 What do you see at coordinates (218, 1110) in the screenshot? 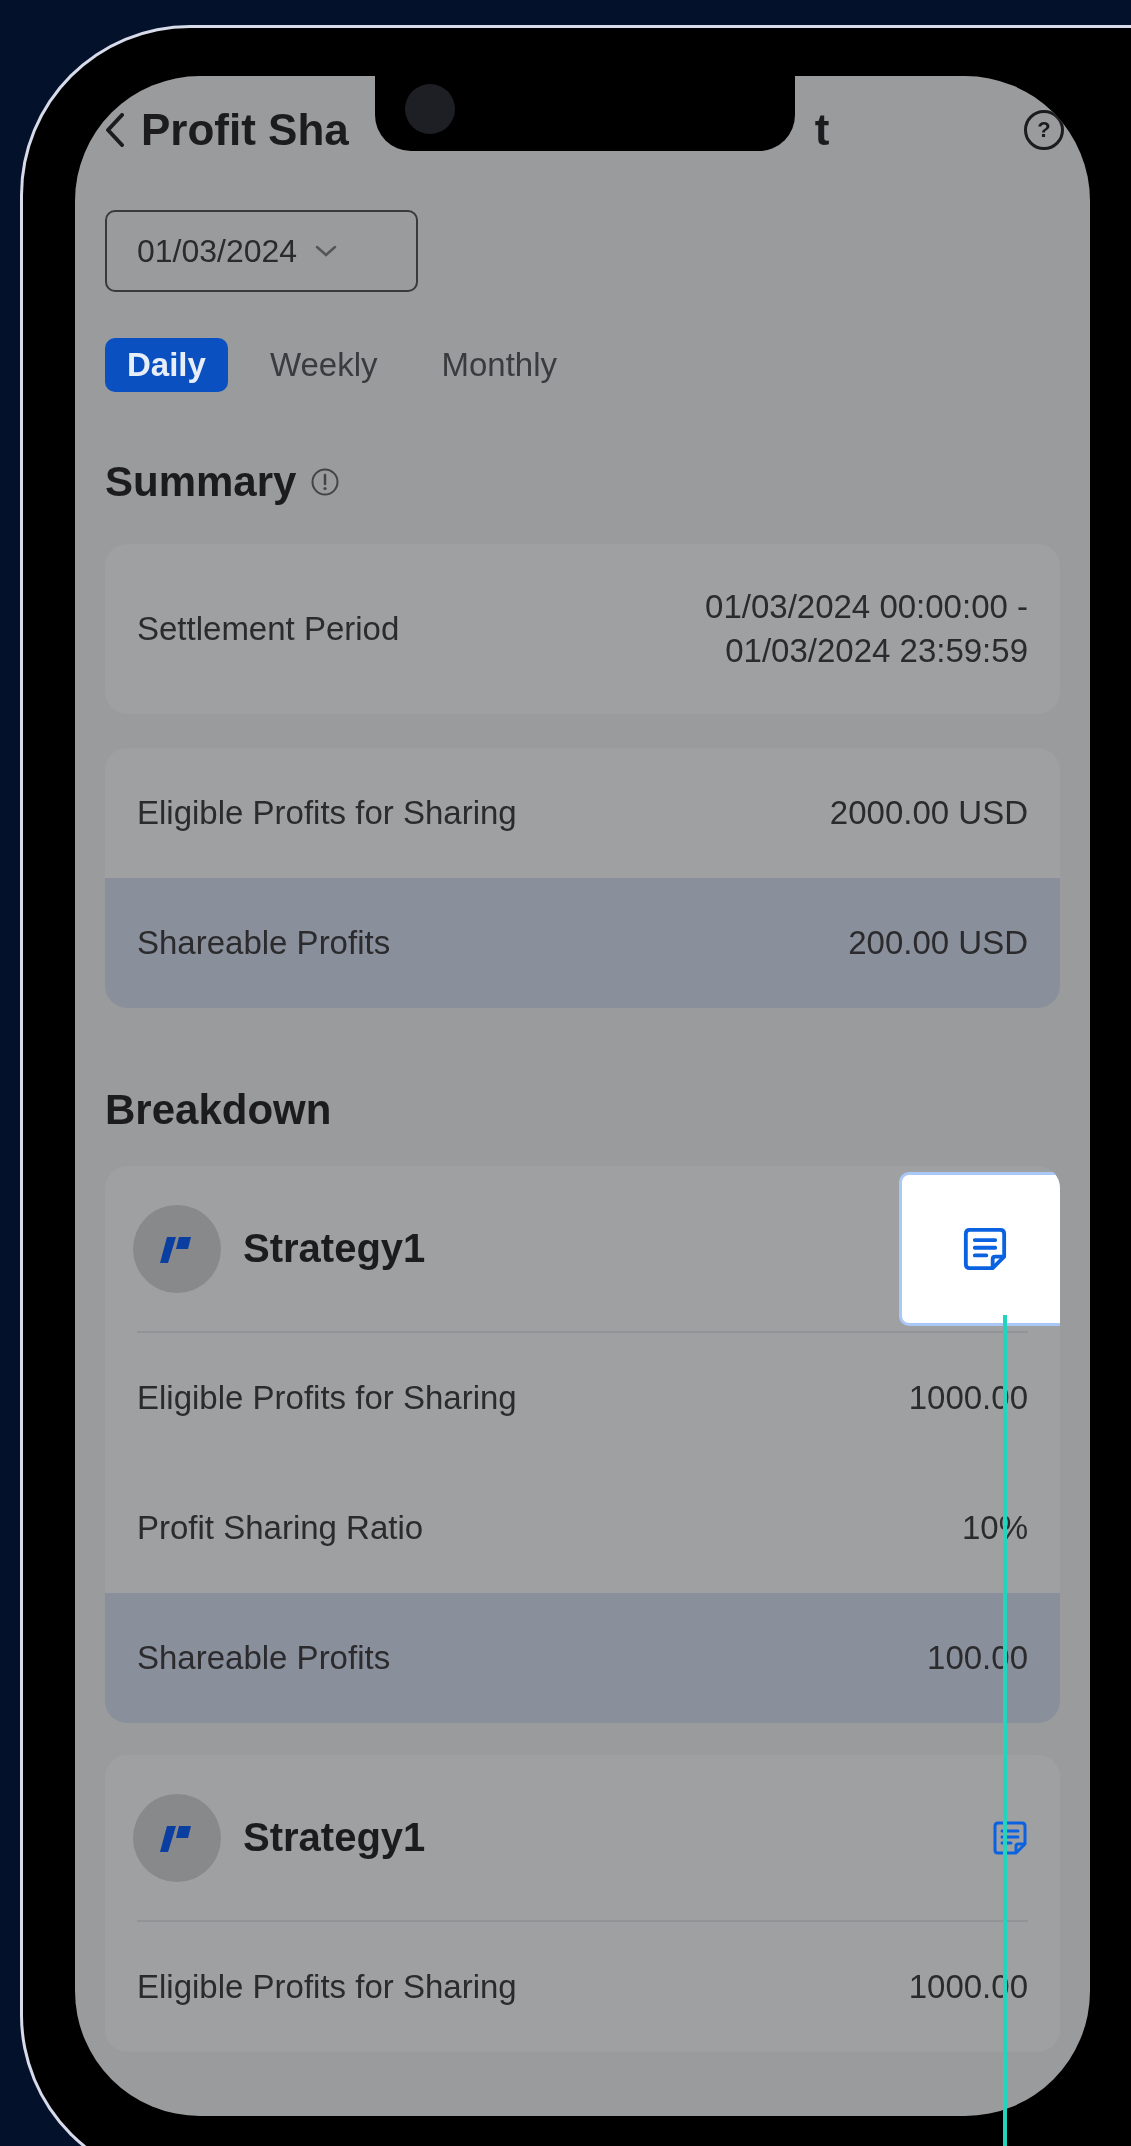
I see `section-heading: Breakdown` at bounding box center [218, 1110].